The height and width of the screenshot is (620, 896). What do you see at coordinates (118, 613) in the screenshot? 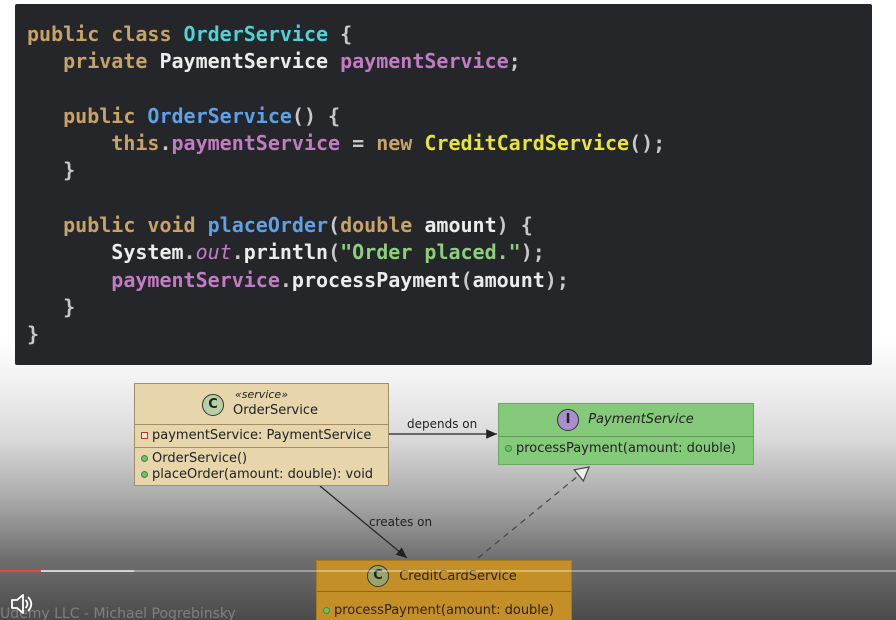
I see `course-credit: Udemy LLC - Michael Pogrebinsky` at bounding box center [118, 613].